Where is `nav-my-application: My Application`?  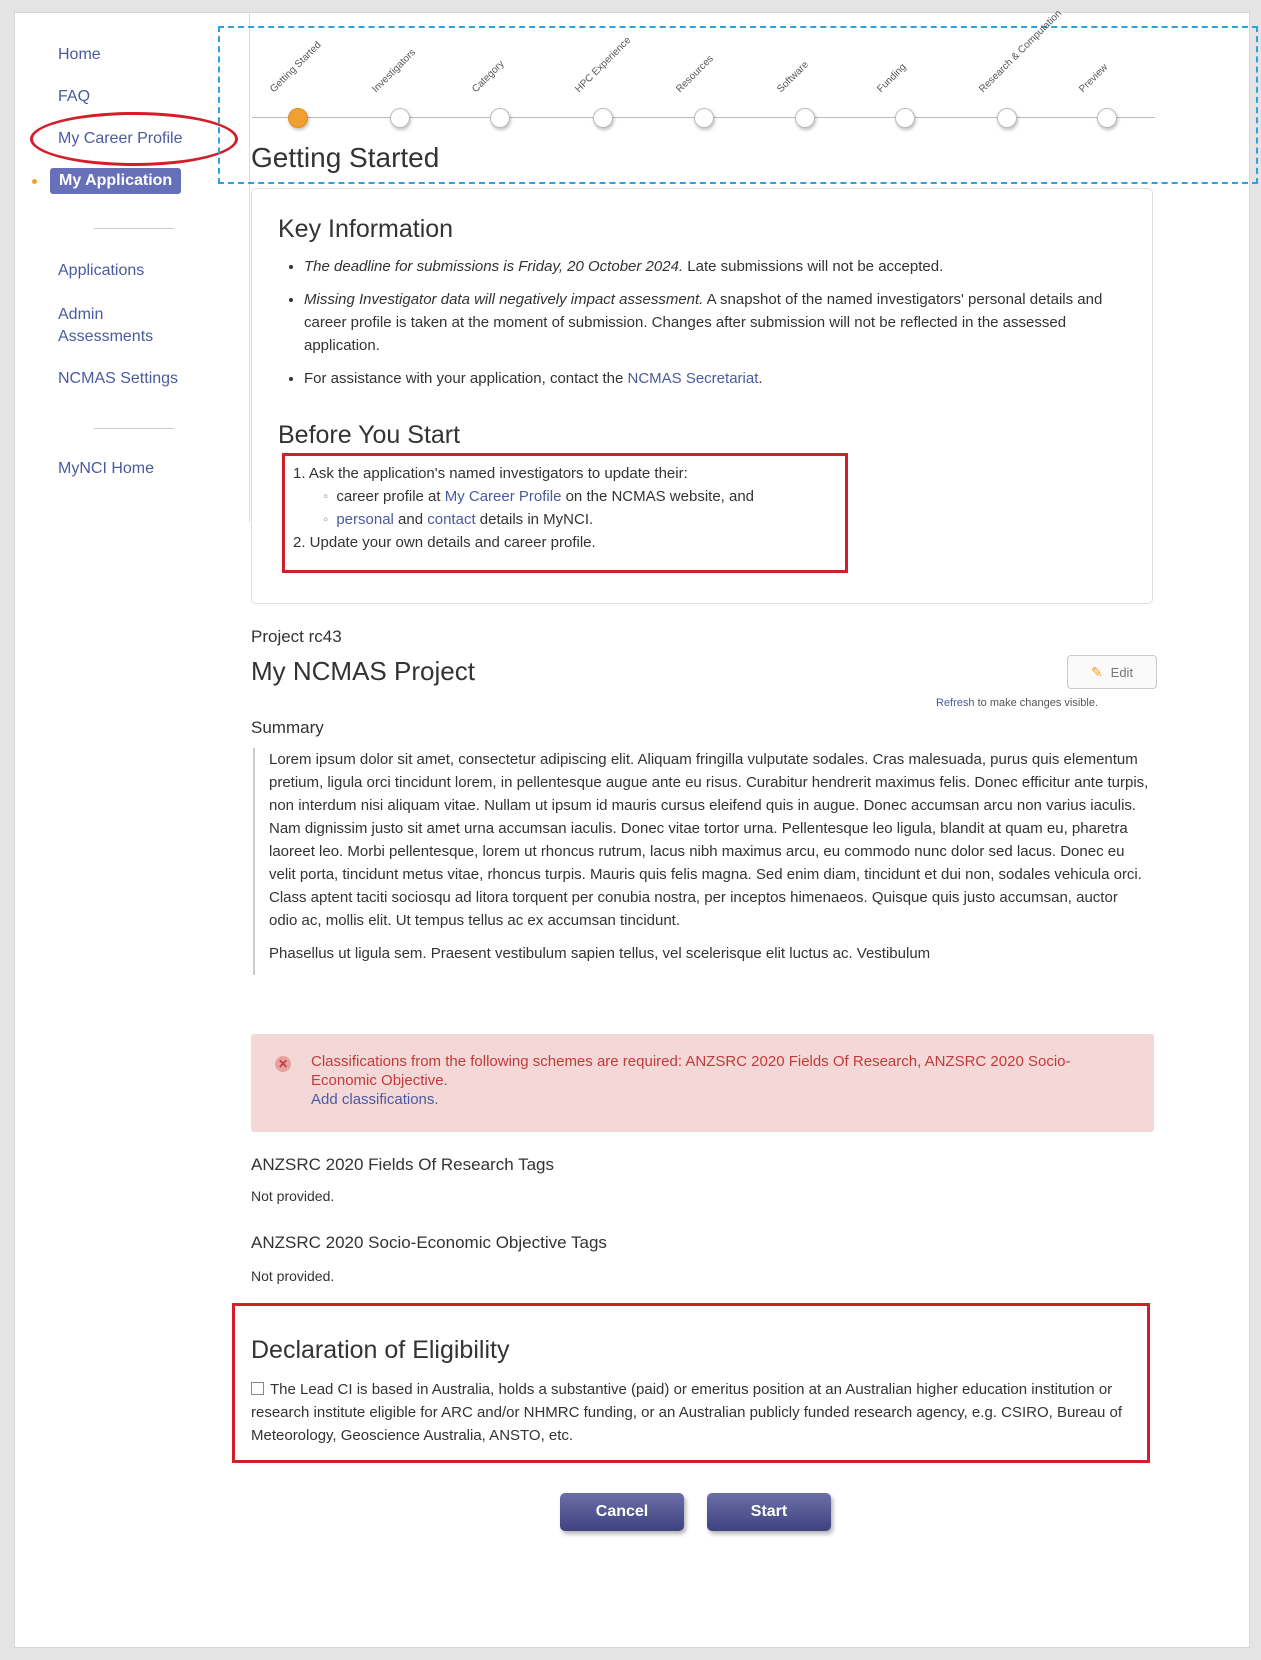 nav-my-application: My Application is located at coordinates (116, 181).